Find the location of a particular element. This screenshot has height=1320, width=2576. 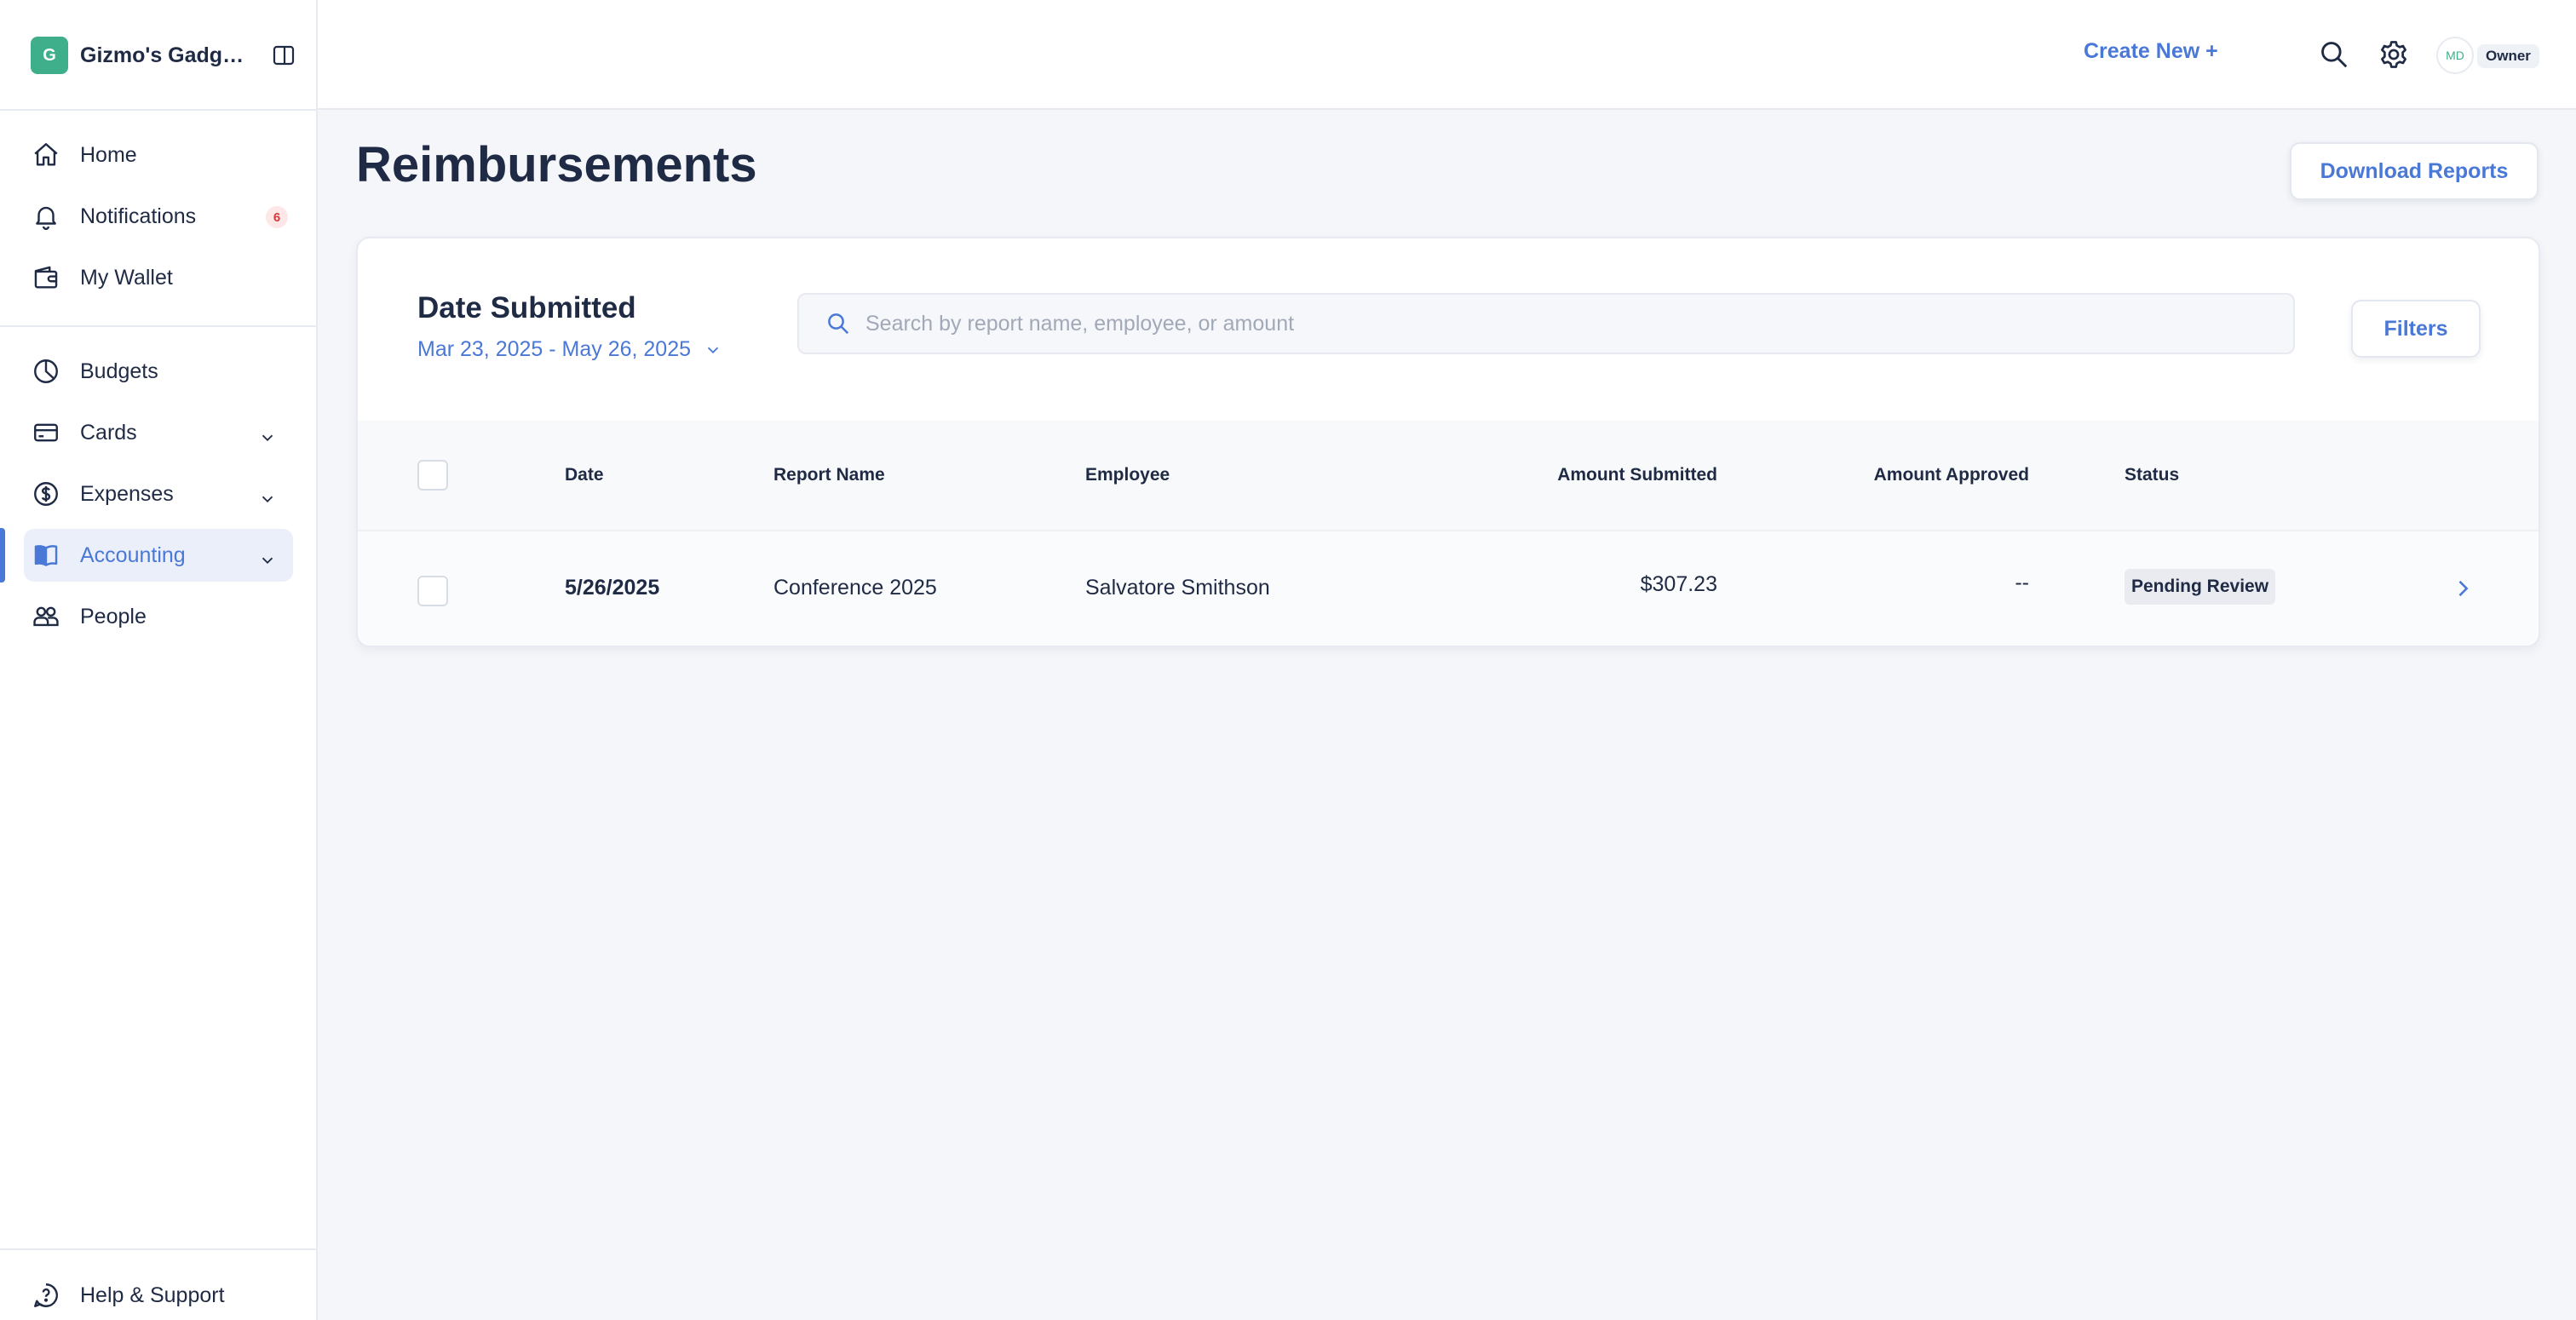

sidebar-item-notifications: Notifications 6 is located at coordinates (159, 216).